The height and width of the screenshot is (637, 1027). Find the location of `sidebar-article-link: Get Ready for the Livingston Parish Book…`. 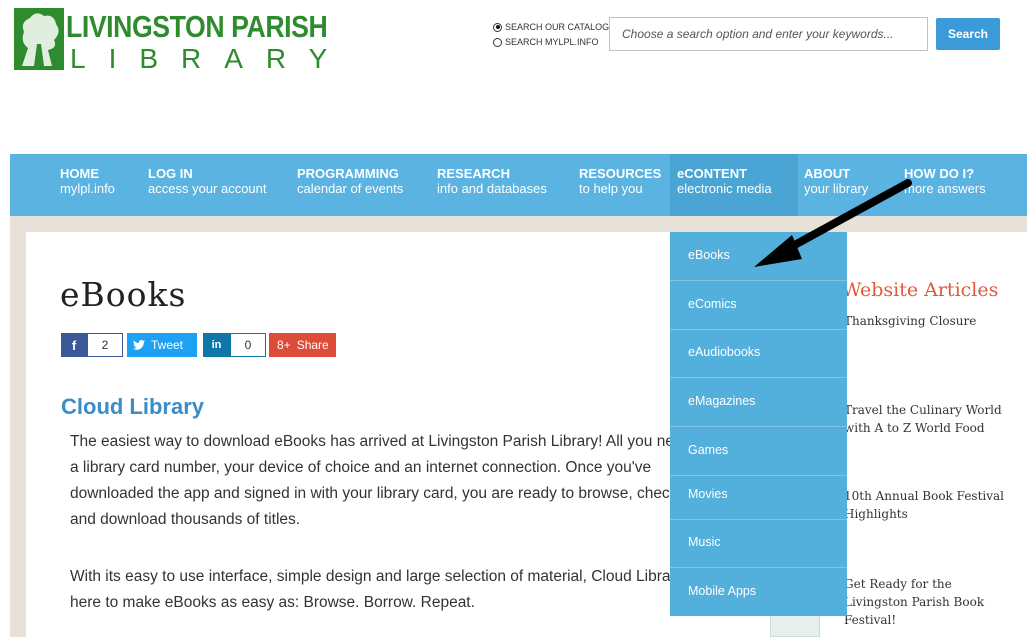

sidebar-article-link: Get Ready for the Livingston Parish Book… is located at coordinates (929, 602).